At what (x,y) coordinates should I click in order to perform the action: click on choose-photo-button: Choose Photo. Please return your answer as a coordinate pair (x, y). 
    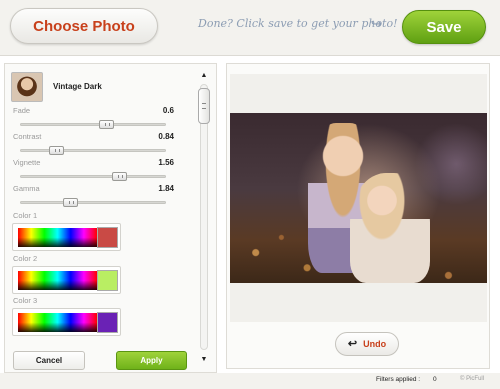
    Looking at the image, I should click on (84, 26).